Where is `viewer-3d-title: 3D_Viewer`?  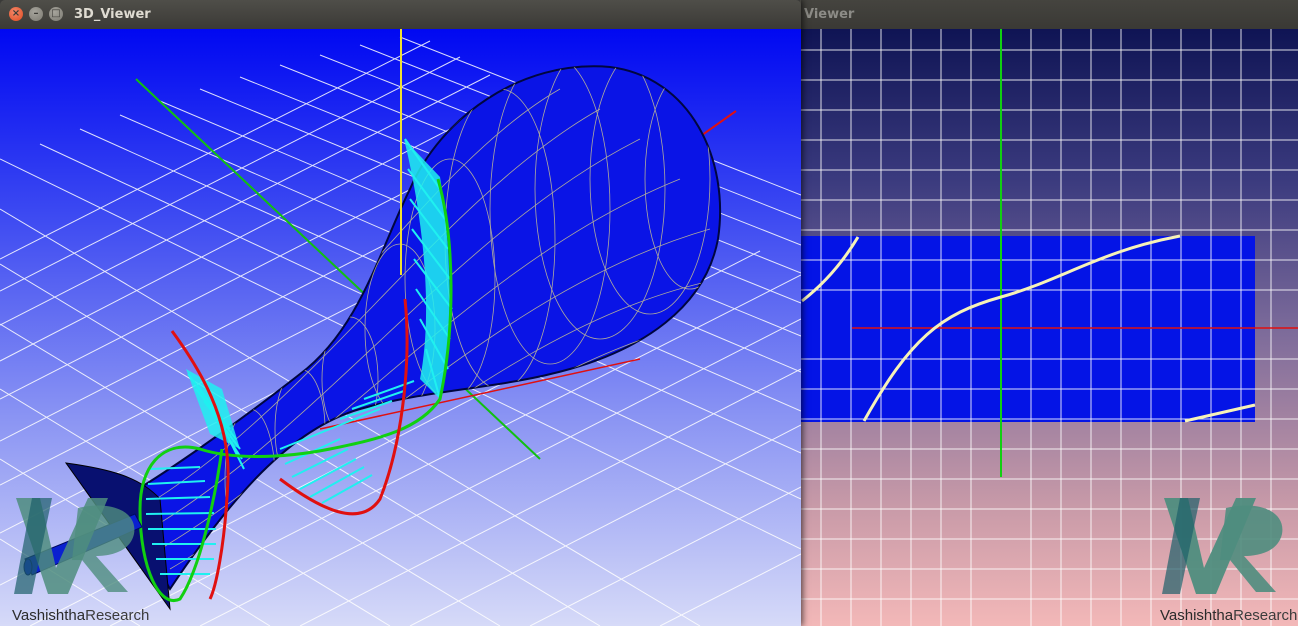 viewer-3d-title: 3D_Viewer is located at coordinates (112, 14).